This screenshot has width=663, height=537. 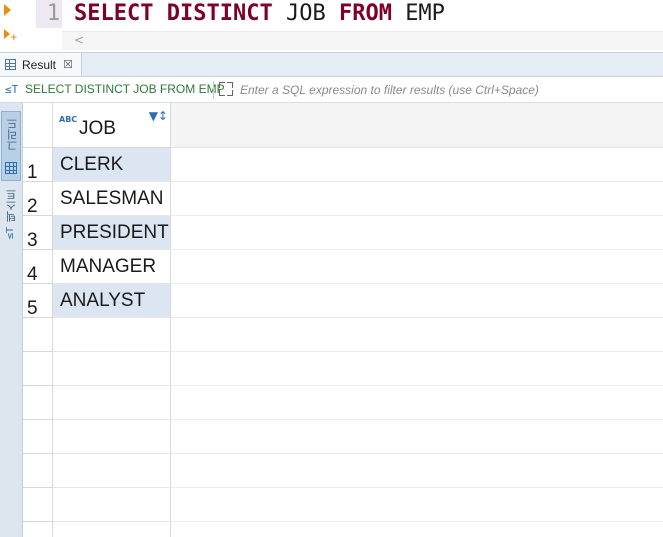 I want to click on sql-keyword: FROM, so click(x=365, y=13).